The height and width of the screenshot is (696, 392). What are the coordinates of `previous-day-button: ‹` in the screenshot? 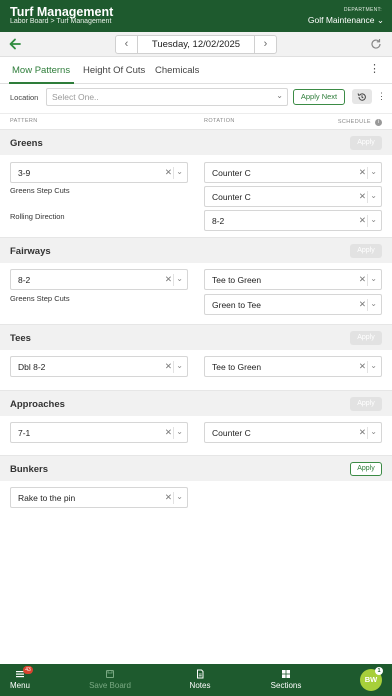 It's located at (127, 44).